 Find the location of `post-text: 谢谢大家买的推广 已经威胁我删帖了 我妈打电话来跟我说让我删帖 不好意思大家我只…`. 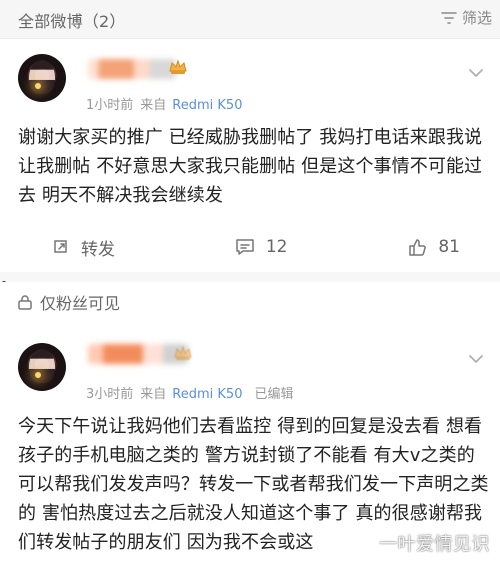

post-text: 谢谢大家买的推广 已经威胁我删帖了 我妈打电话来跟我说让我删帖 不好意思大家我只… is located at coordinates (250, 166).